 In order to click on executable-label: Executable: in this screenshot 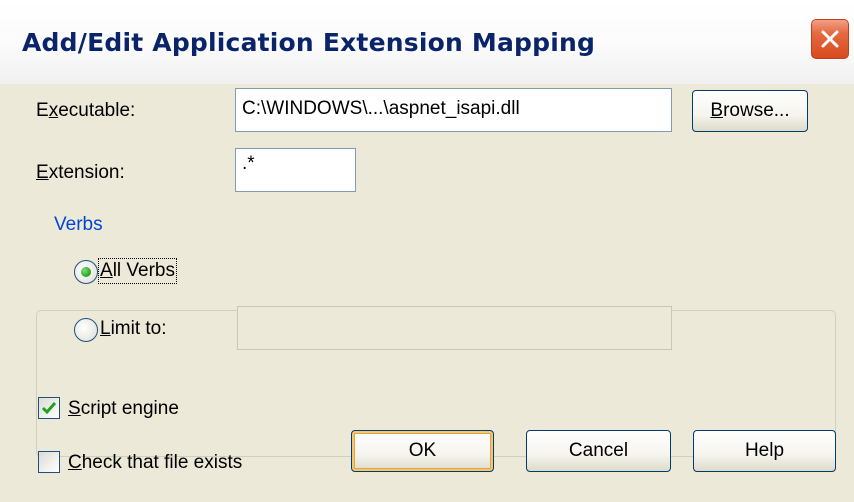, I will do `click(86, 110)`.